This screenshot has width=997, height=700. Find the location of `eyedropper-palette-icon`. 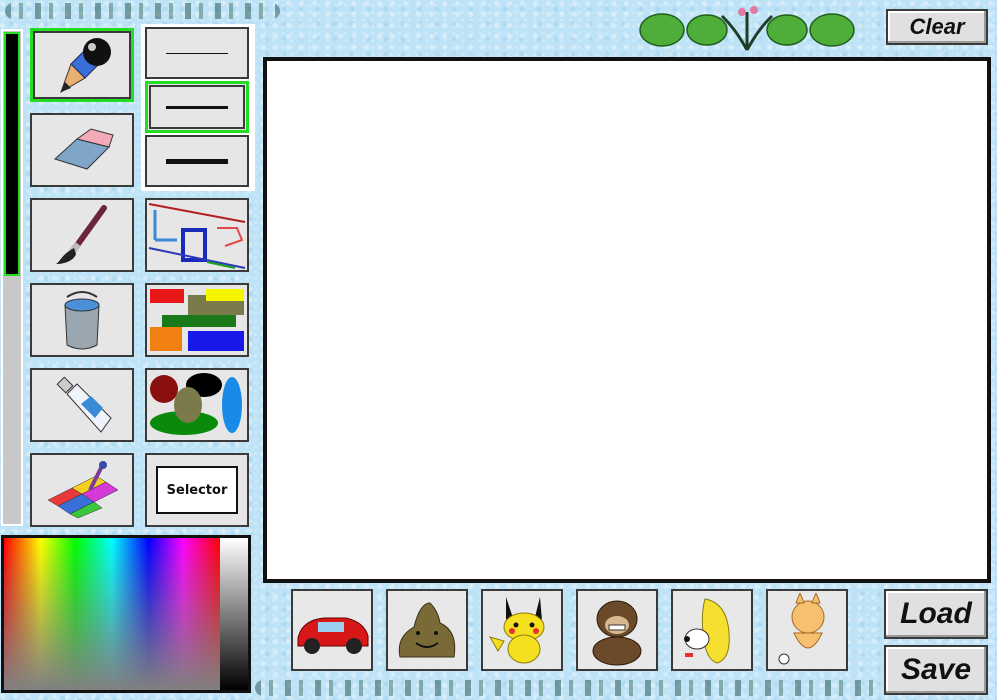

eyedropper-palette-icon is located at coordinates (83, 490).